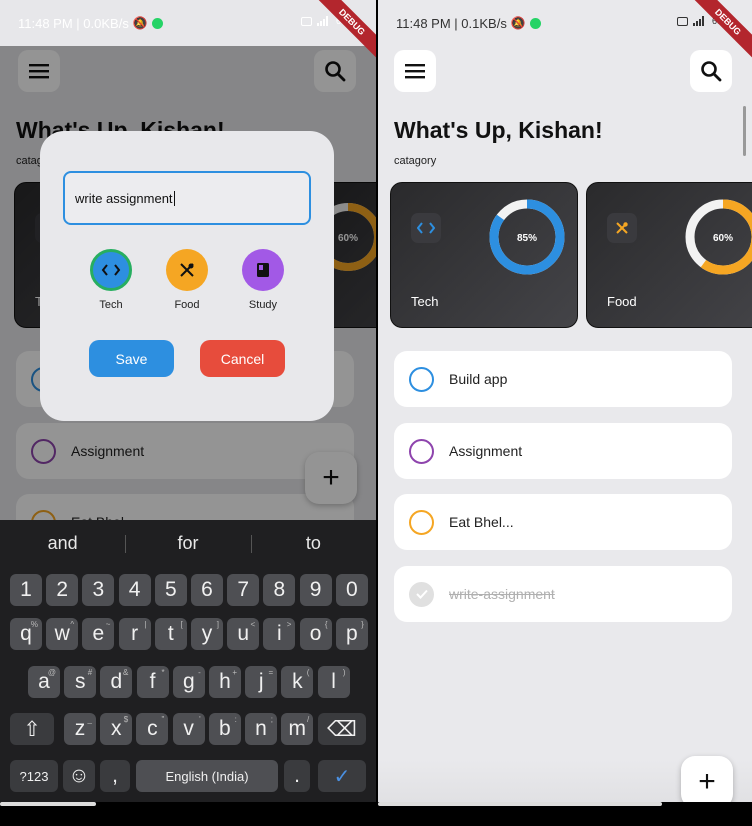 The height and width of the screenshot is (826, 752). What do you see at coordinates (279, 590) in the screenshot?
I see `key-8: 8` at bounding box center [279, 590].